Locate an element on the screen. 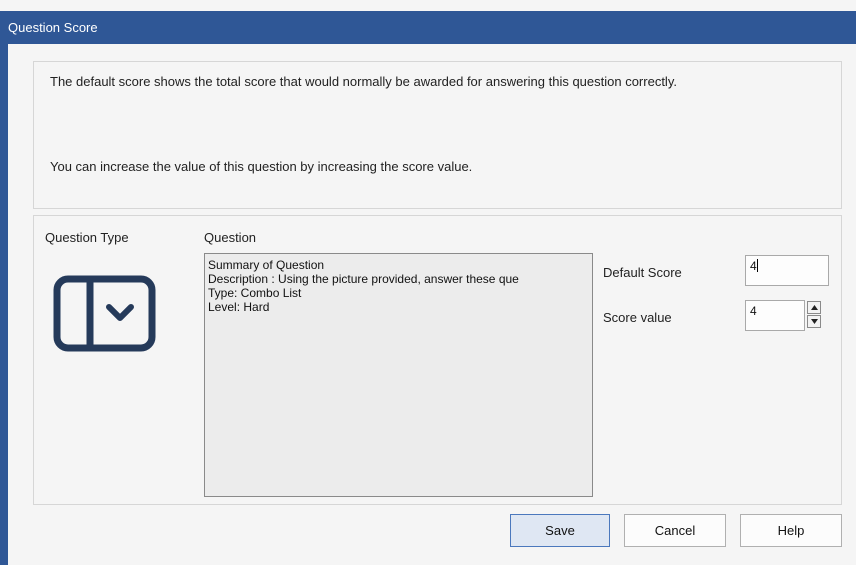 The width and height of the screenshot is (856, 565). question-type-text: Type: Combo List is located at coordinates (255, 293).